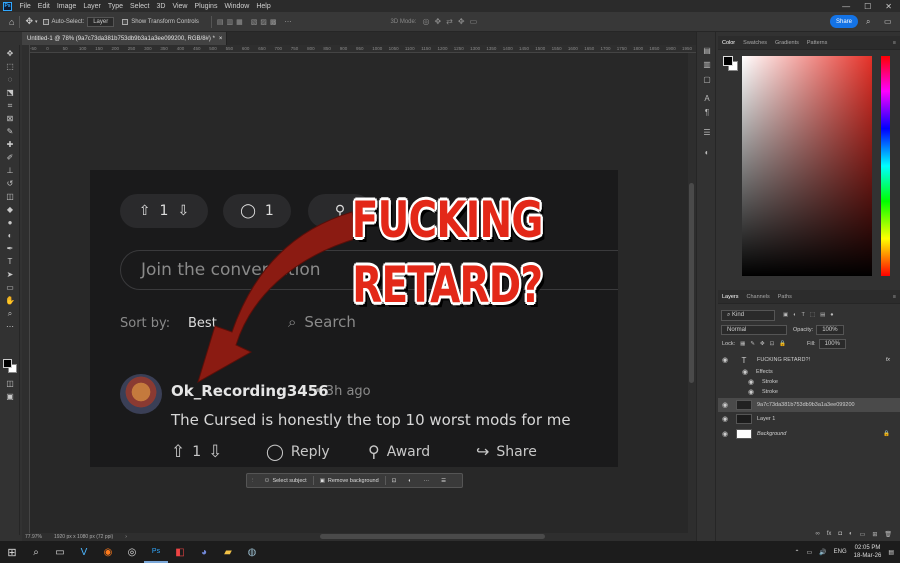 The width and height of the screenshot is (900, 563). I want to click on trash-icon: 🗑, so click(888, 534).